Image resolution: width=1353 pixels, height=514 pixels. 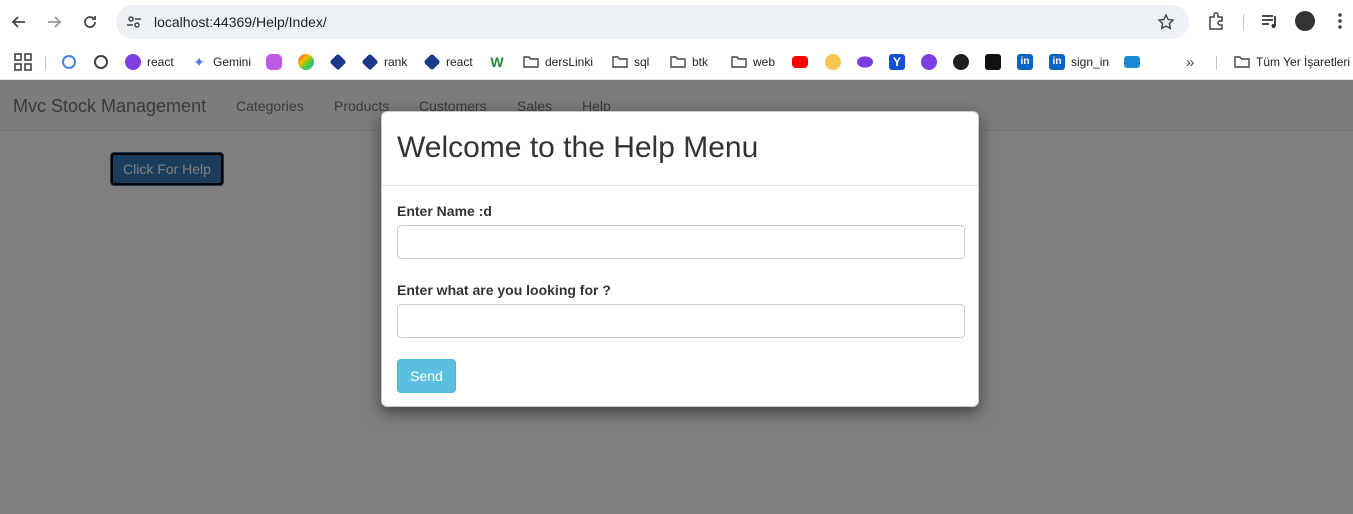 I want to click on more-bookmarks-chevron-icon: », so click(x=1190, y=62).